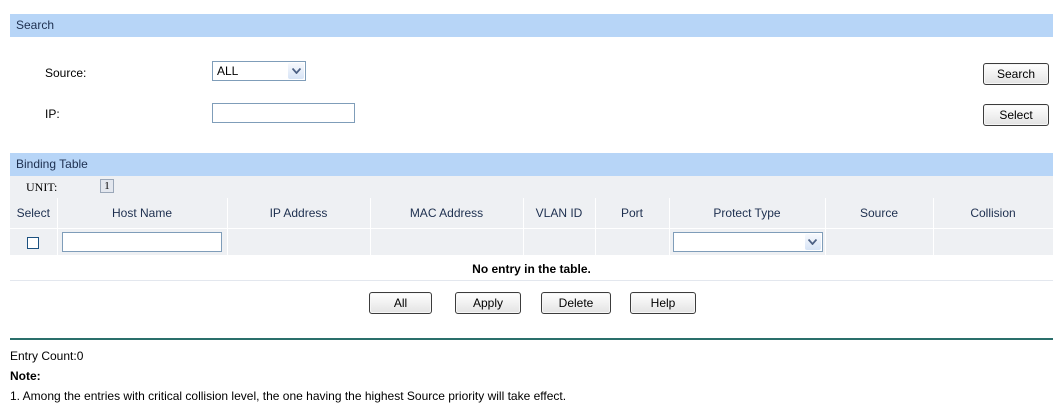 The height and width of the screenshot is (406, 1053). I want to click on source-label: Source:, so click(66, 73).